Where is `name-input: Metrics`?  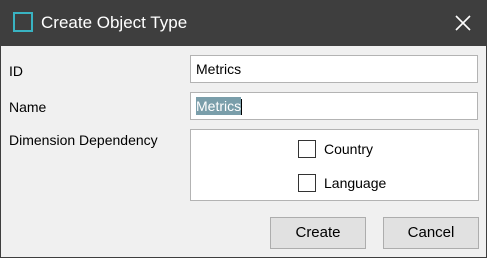 name-input: Metrics is located at coordinates (334, 106).